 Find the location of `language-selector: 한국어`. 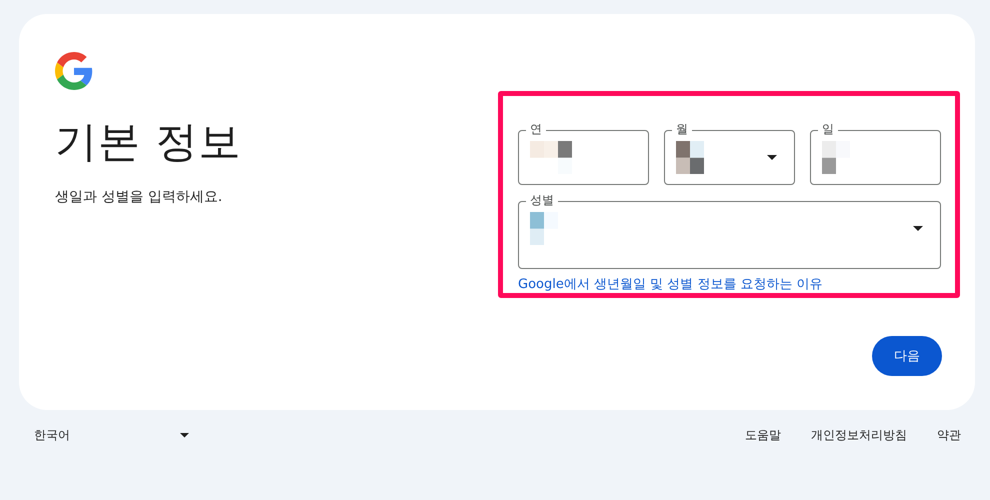

language-selector: 한국어 is located at coordinates (111, 435).